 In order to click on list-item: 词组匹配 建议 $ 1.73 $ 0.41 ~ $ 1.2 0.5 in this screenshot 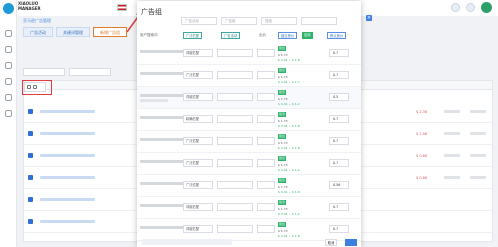, I will do `click(249, 98)`.